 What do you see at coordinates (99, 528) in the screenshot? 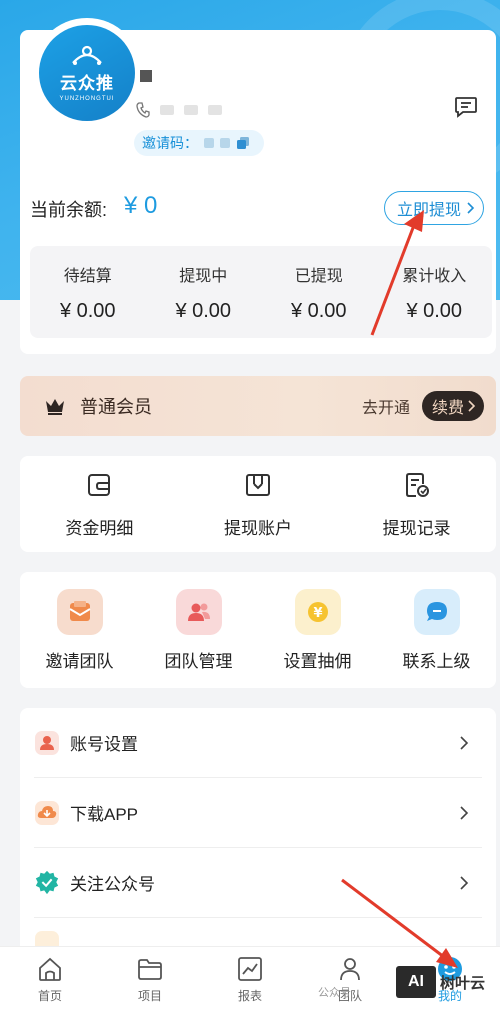
I see `menu-label: 资金明细` at bounding box center [99, 528].